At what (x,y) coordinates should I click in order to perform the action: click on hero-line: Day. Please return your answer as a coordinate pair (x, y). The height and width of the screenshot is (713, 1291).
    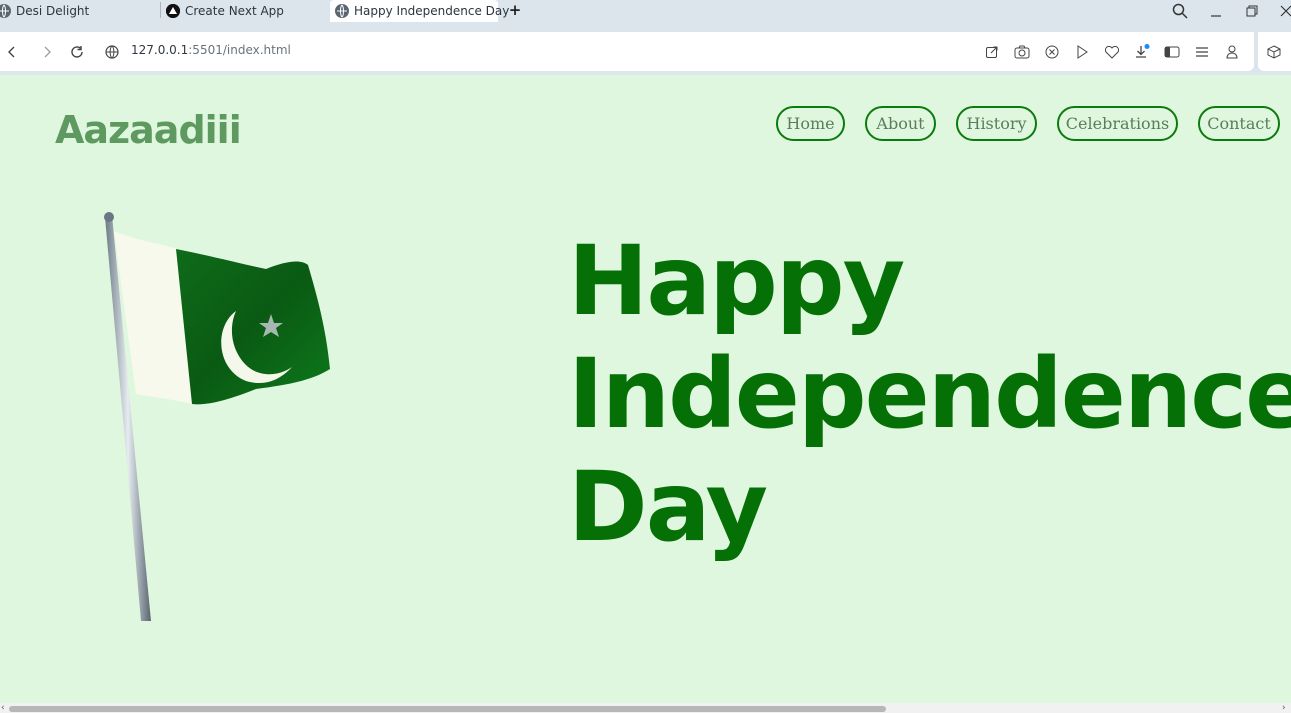
    Looking at the image, I should click on (668, 507).